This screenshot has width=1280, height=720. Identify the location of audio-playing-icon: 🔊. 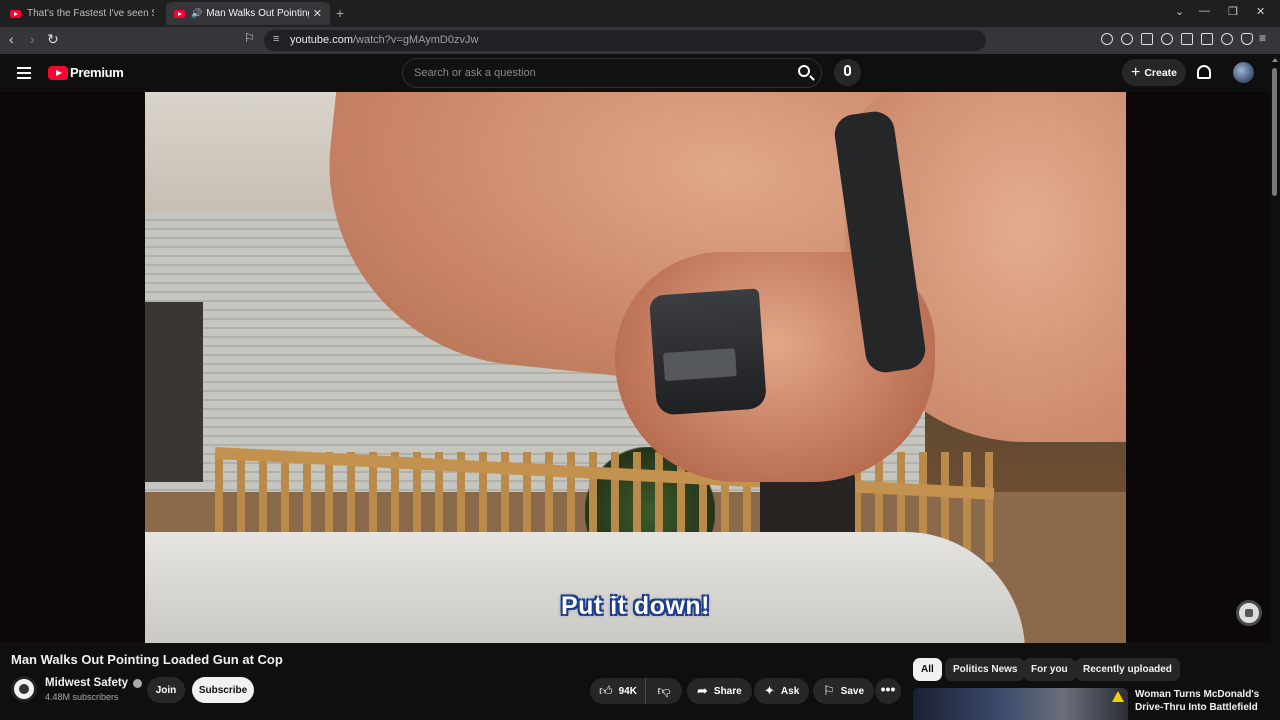
(196, 13).